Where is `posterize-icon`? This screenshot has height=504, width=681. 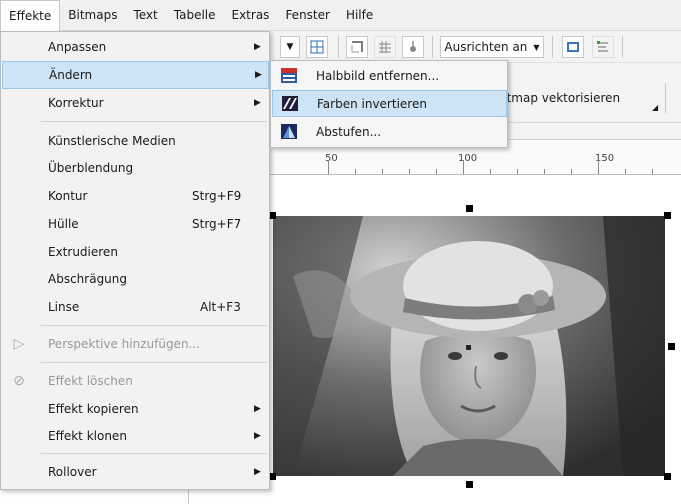 posterize-icon is located at coordinates (289, 131).